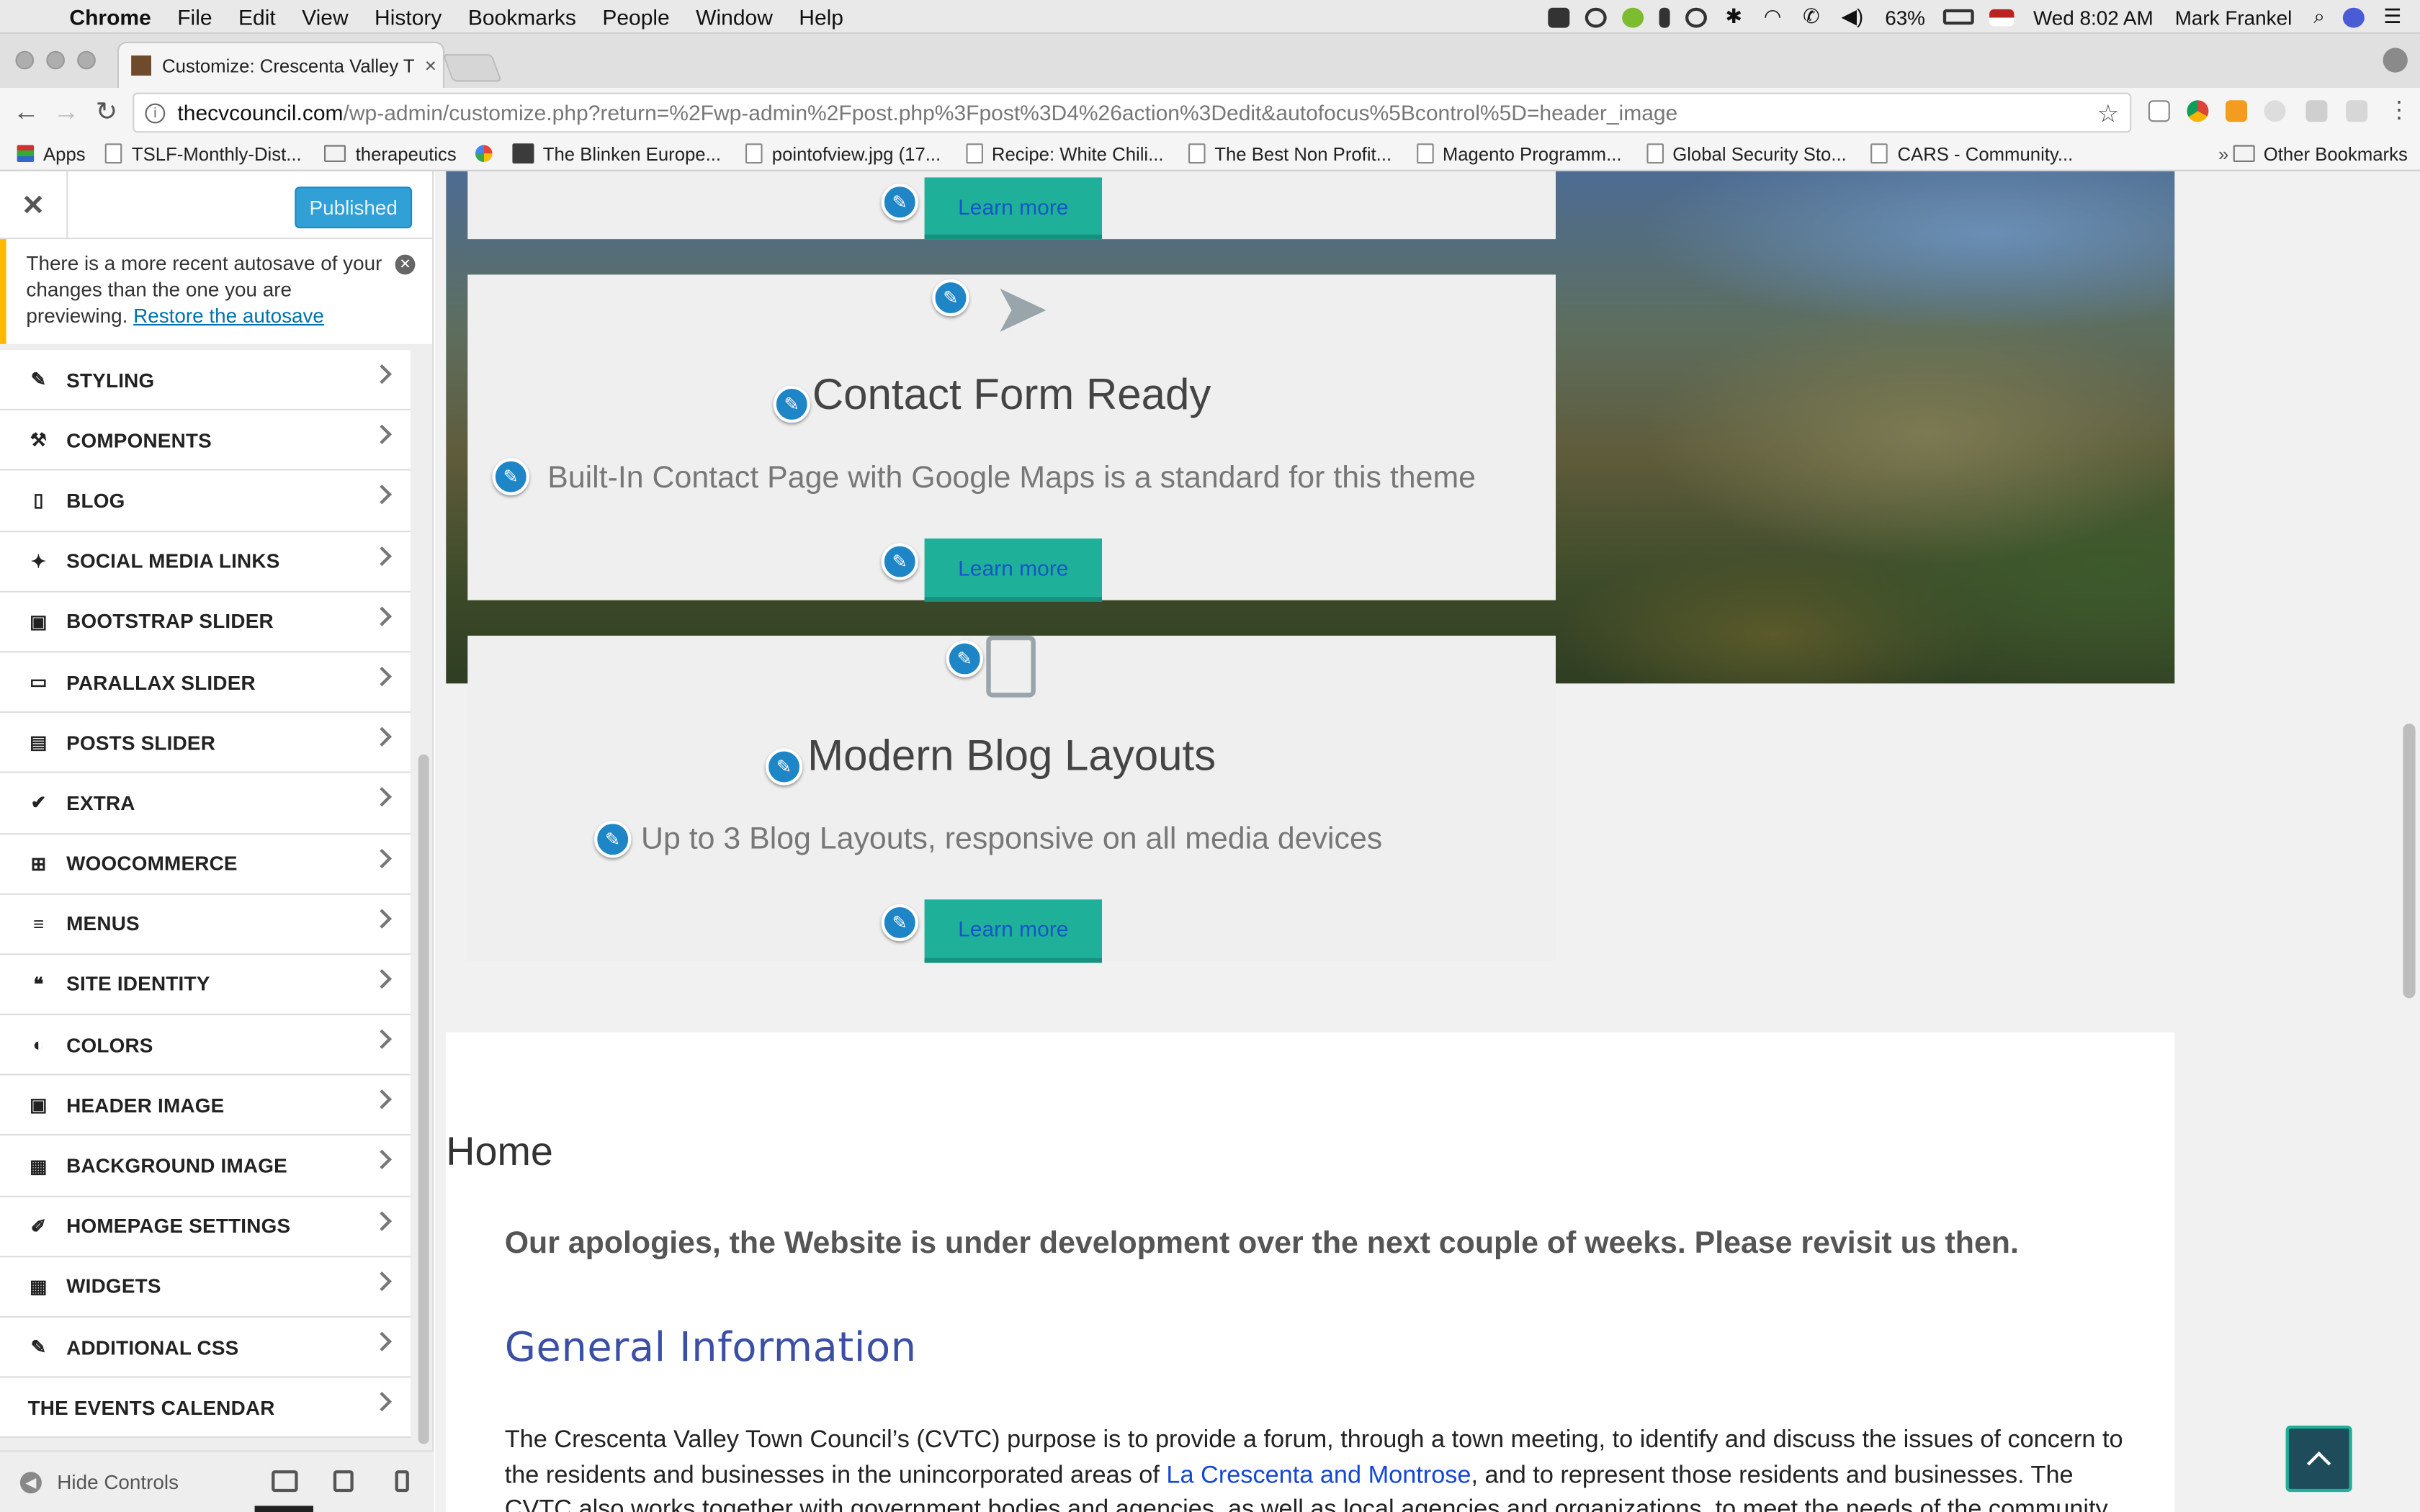  Describe the element at coordinates (2236, 111) in the screenshot. I see `extension-chart-icon` at that location.